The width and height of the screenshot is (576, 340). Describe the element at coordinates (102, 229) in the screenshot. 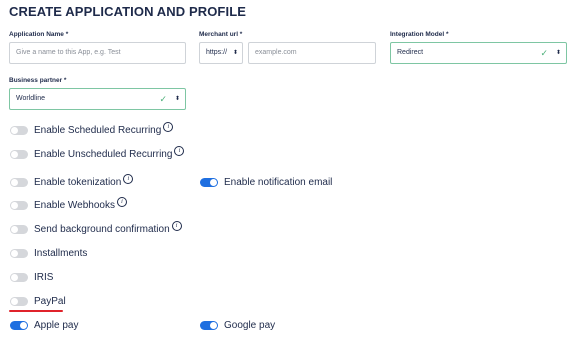

I see `background-confirmation-label: Send background confirmation` at that location.